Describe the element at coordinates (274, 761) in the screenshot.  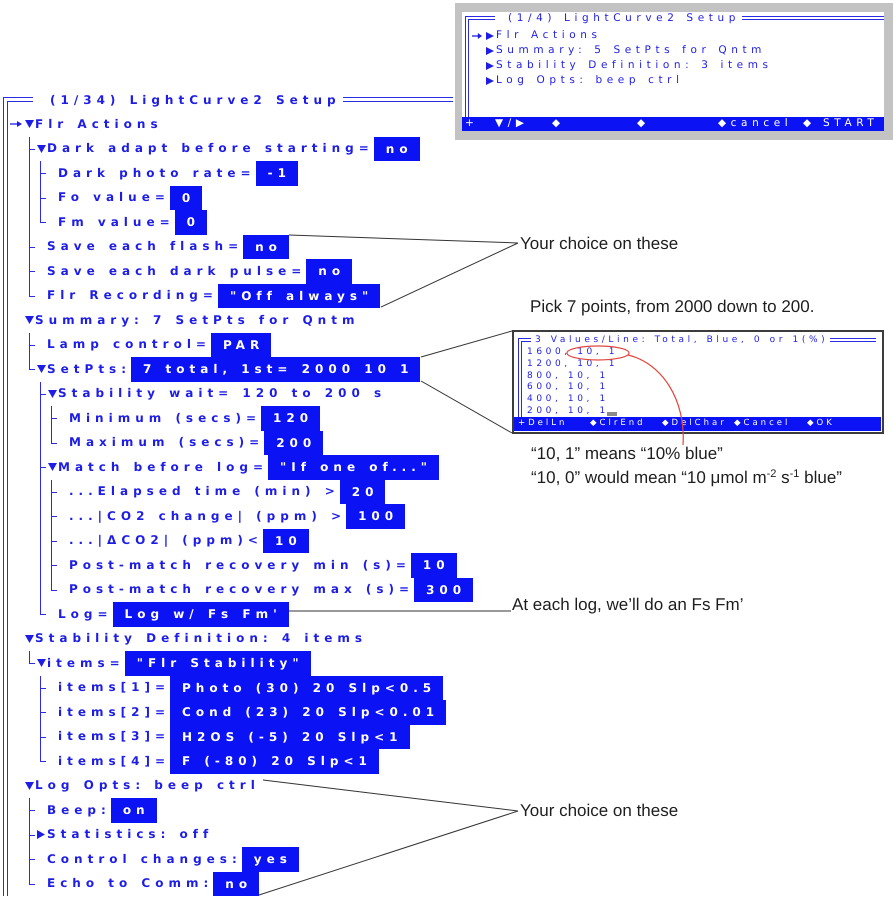
I see `setting-value: F (-80) 20 Slp<1` at that location.